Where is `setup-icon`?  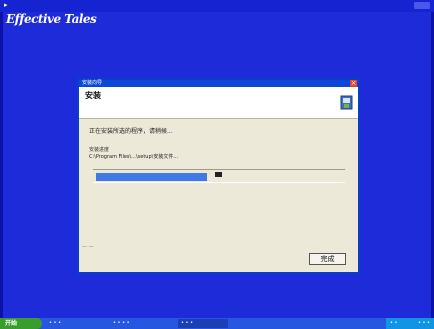 setup-icon is located at coordinates (346, 102).